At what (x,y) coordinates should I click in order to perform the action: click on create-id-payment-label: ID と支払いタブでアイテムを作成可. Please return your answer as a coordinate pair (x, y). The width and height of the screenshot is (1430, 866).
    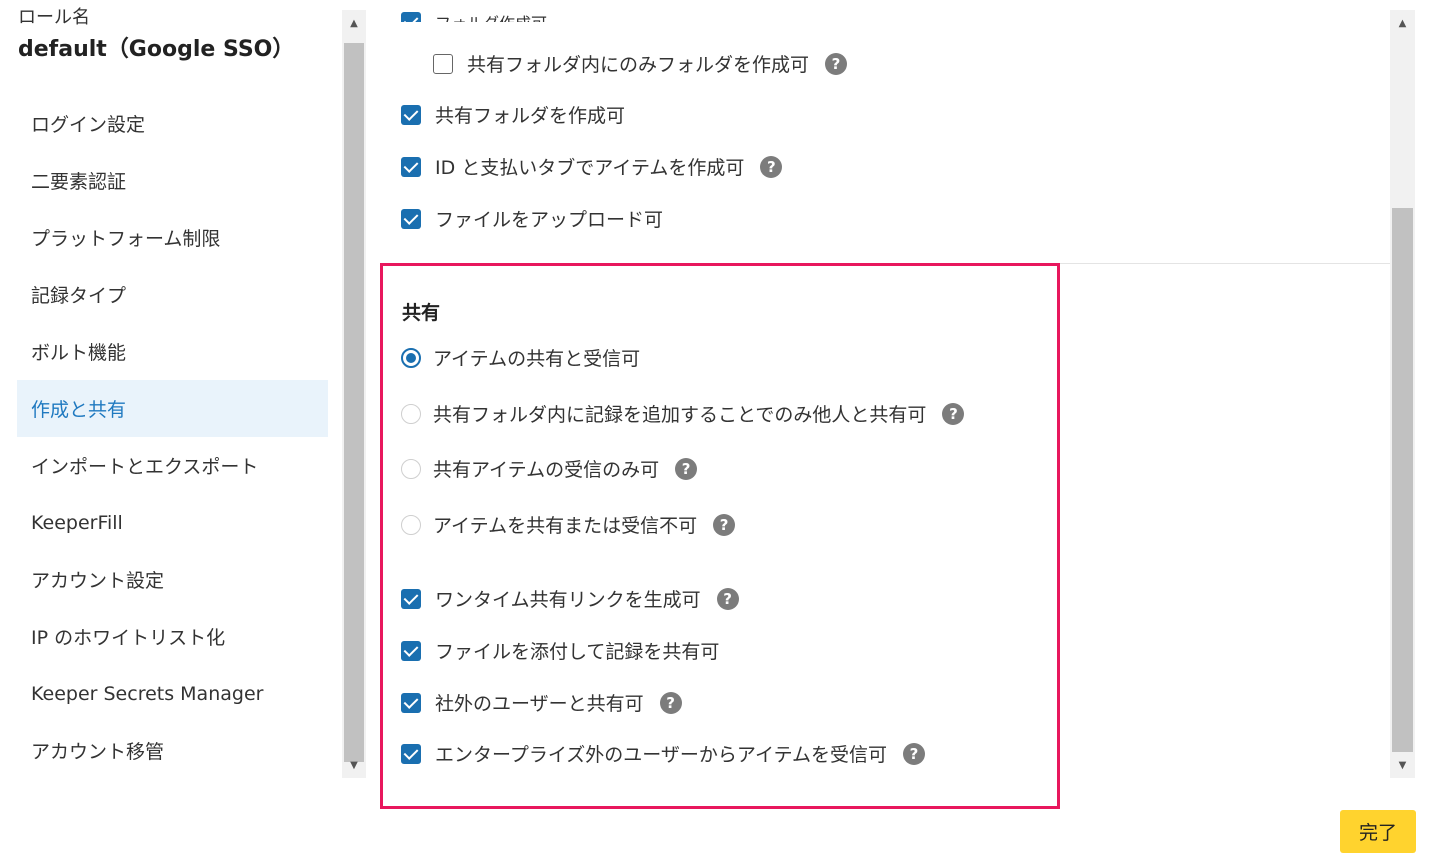
    Looking at the image, I should click on (590, 168).